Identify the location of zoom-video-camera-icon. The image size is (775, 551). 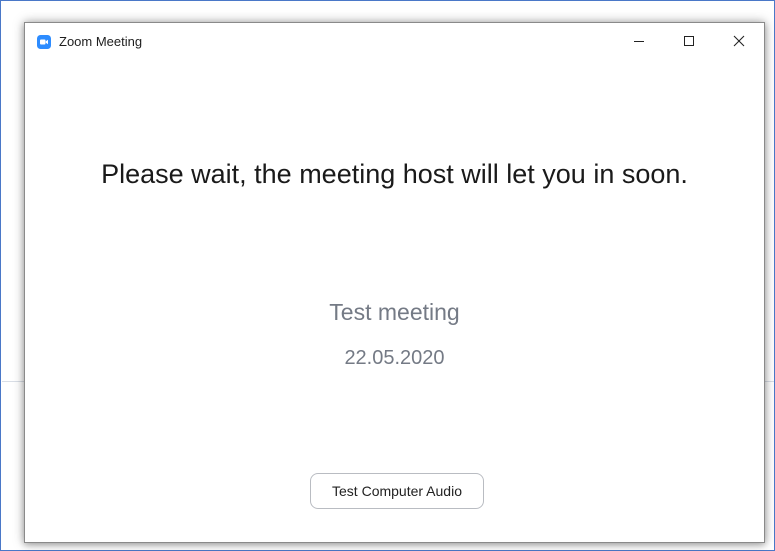
(44, 42).